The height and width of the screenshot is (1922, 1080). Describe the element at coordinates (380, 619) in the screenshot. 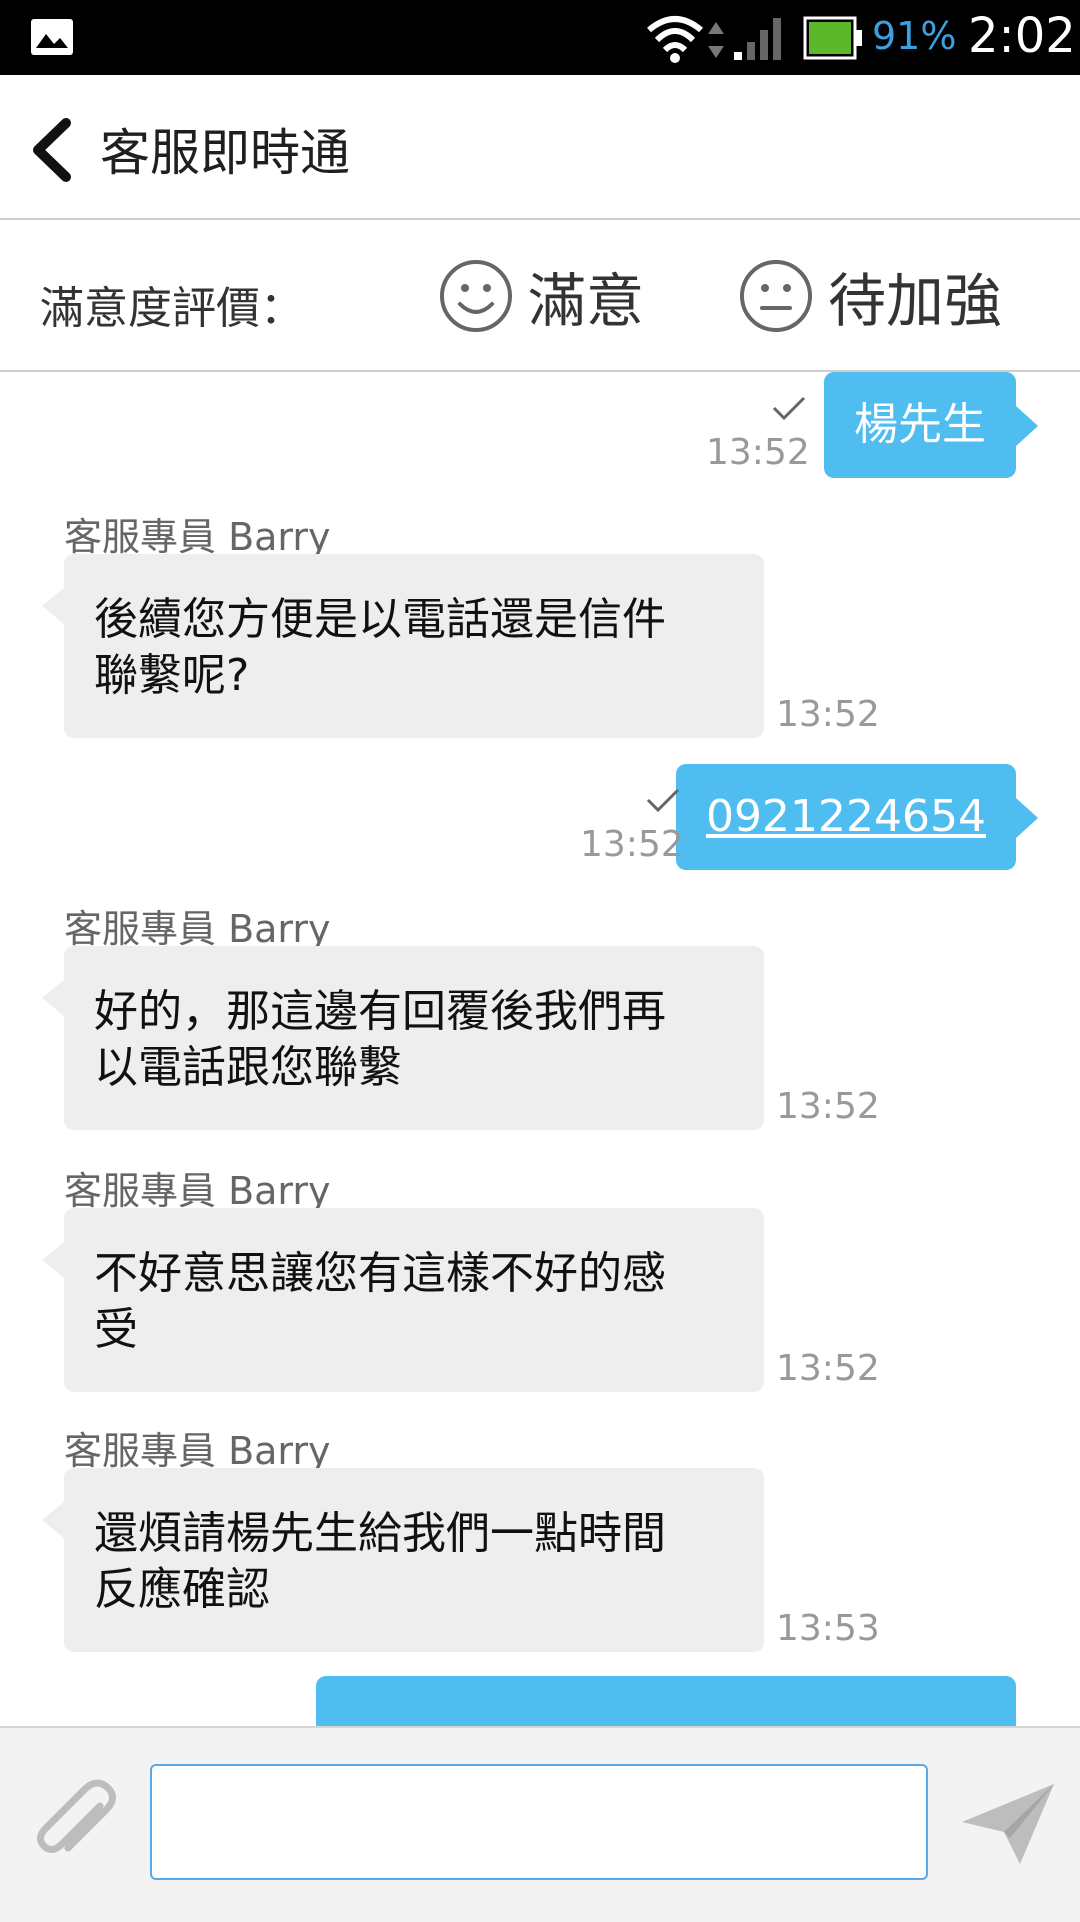

I see `message-text-line: 後續您方便是以電話還是信件` at that location.